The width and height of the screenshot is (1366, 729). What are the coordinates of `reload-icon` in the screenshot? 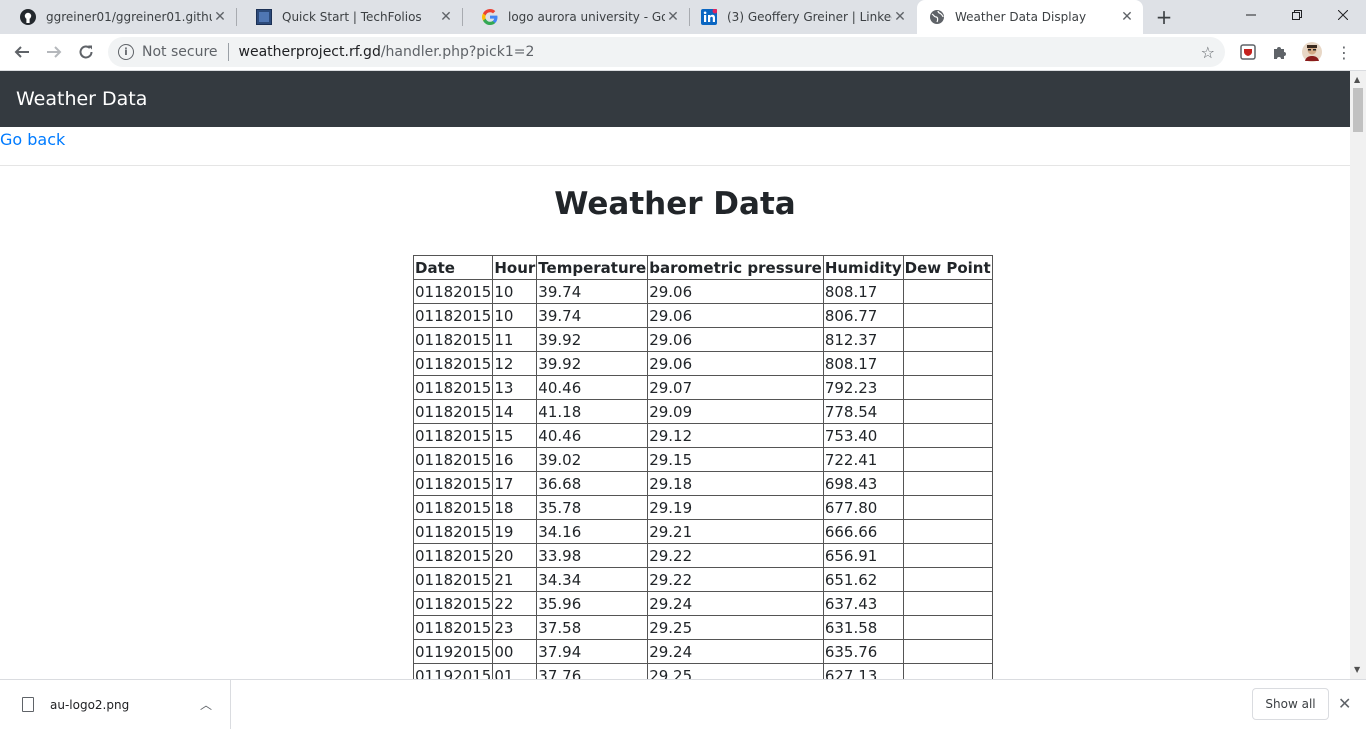 It's located at (86, 52).